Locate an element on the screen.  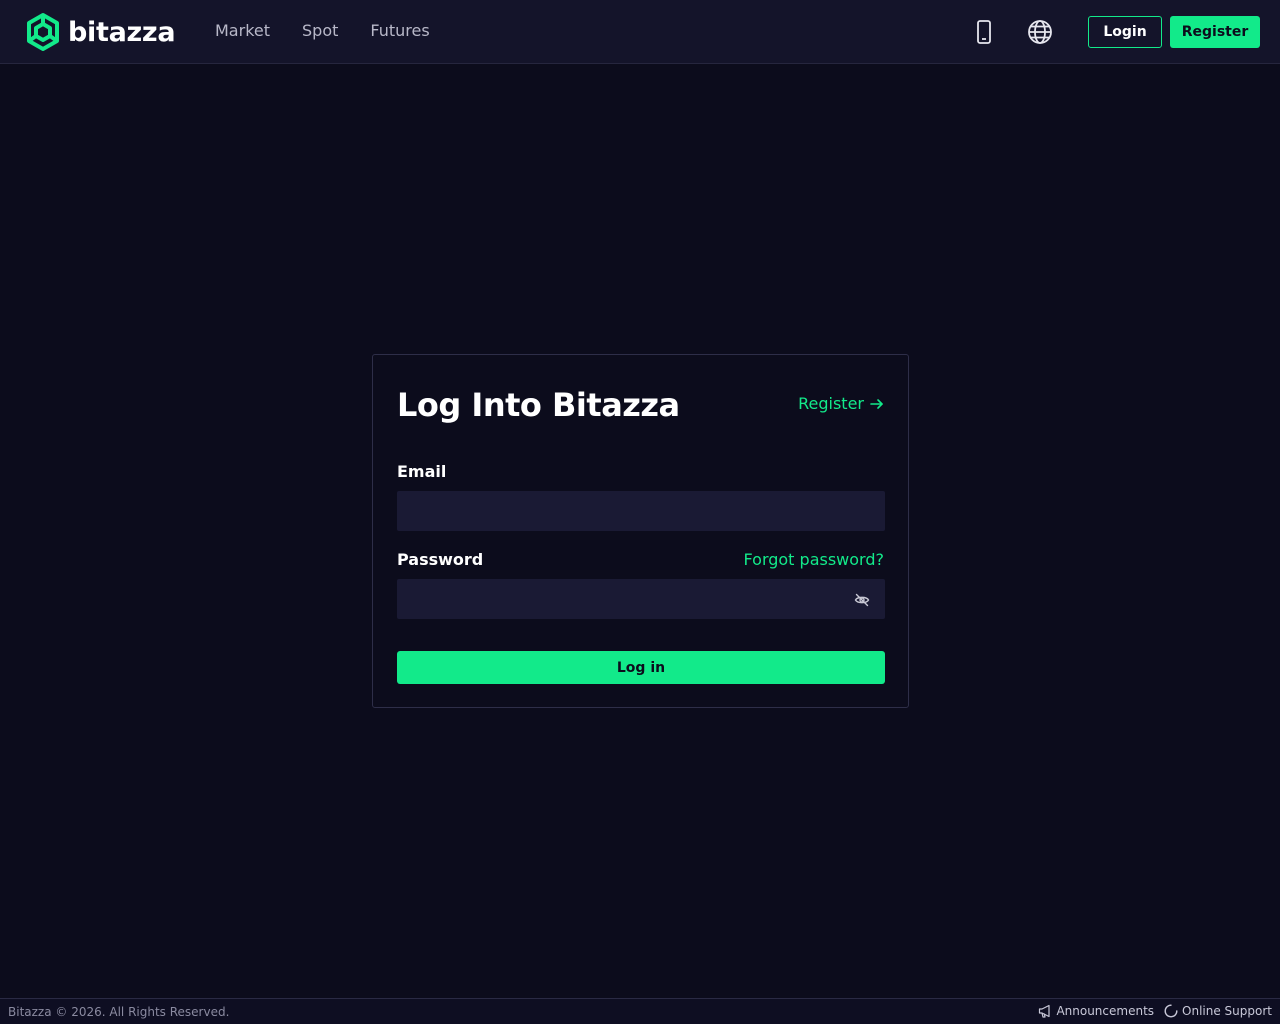
announcements-label: Announcements is located at coordinates (1105, 1011).